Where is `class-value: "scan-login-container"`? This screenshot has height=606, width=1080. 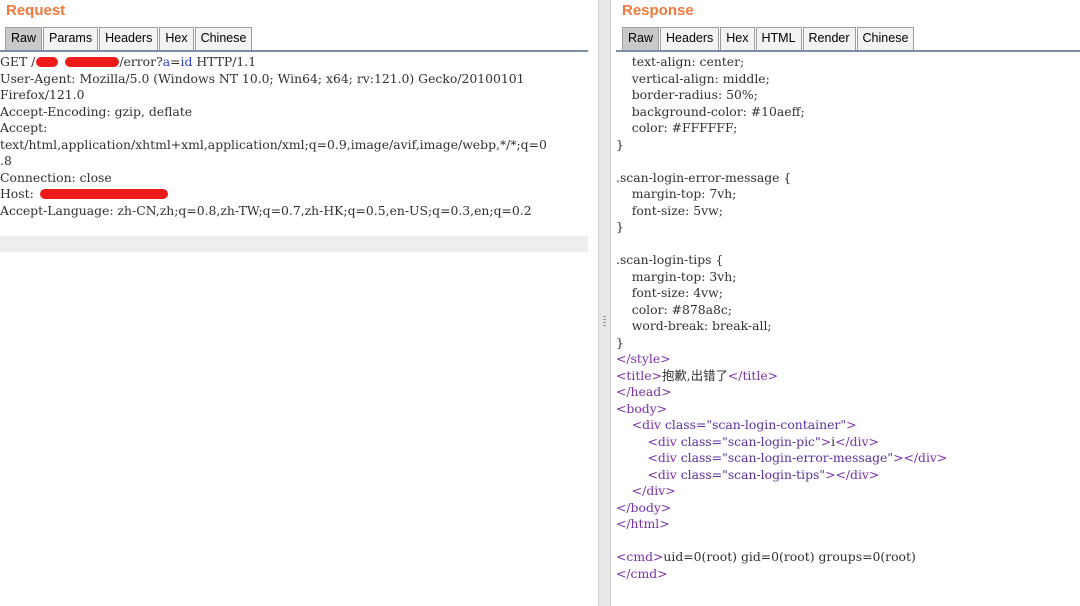 class-value: "scan-login-container" is located at coordinates (776, 424).